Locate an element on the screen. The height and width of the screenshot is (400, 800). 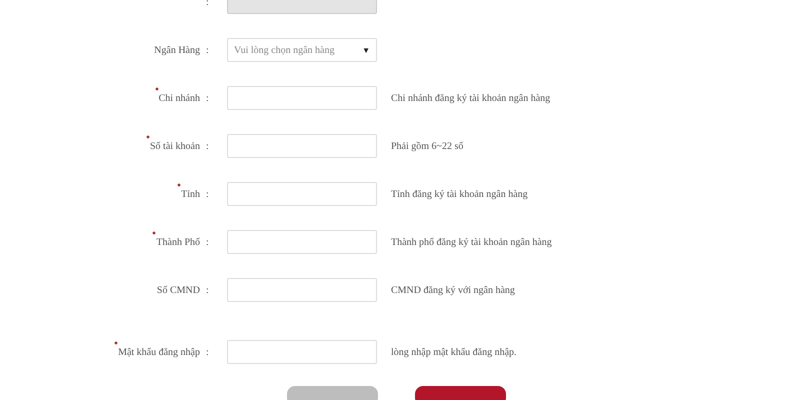
field-label: Tỉnh is located at coordinates (190, 194).